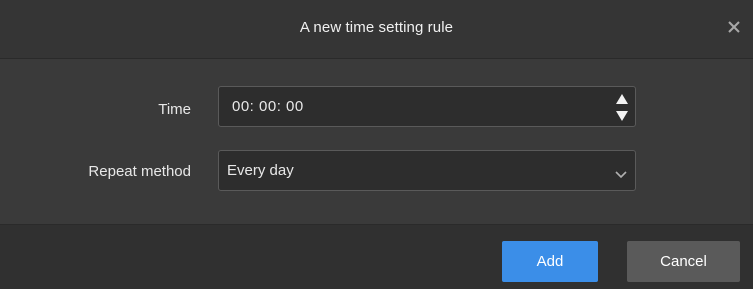  Describe the element at coordinates (268, 106) in the screenshot. I see `time-value: 00: 00: 00` at that location.